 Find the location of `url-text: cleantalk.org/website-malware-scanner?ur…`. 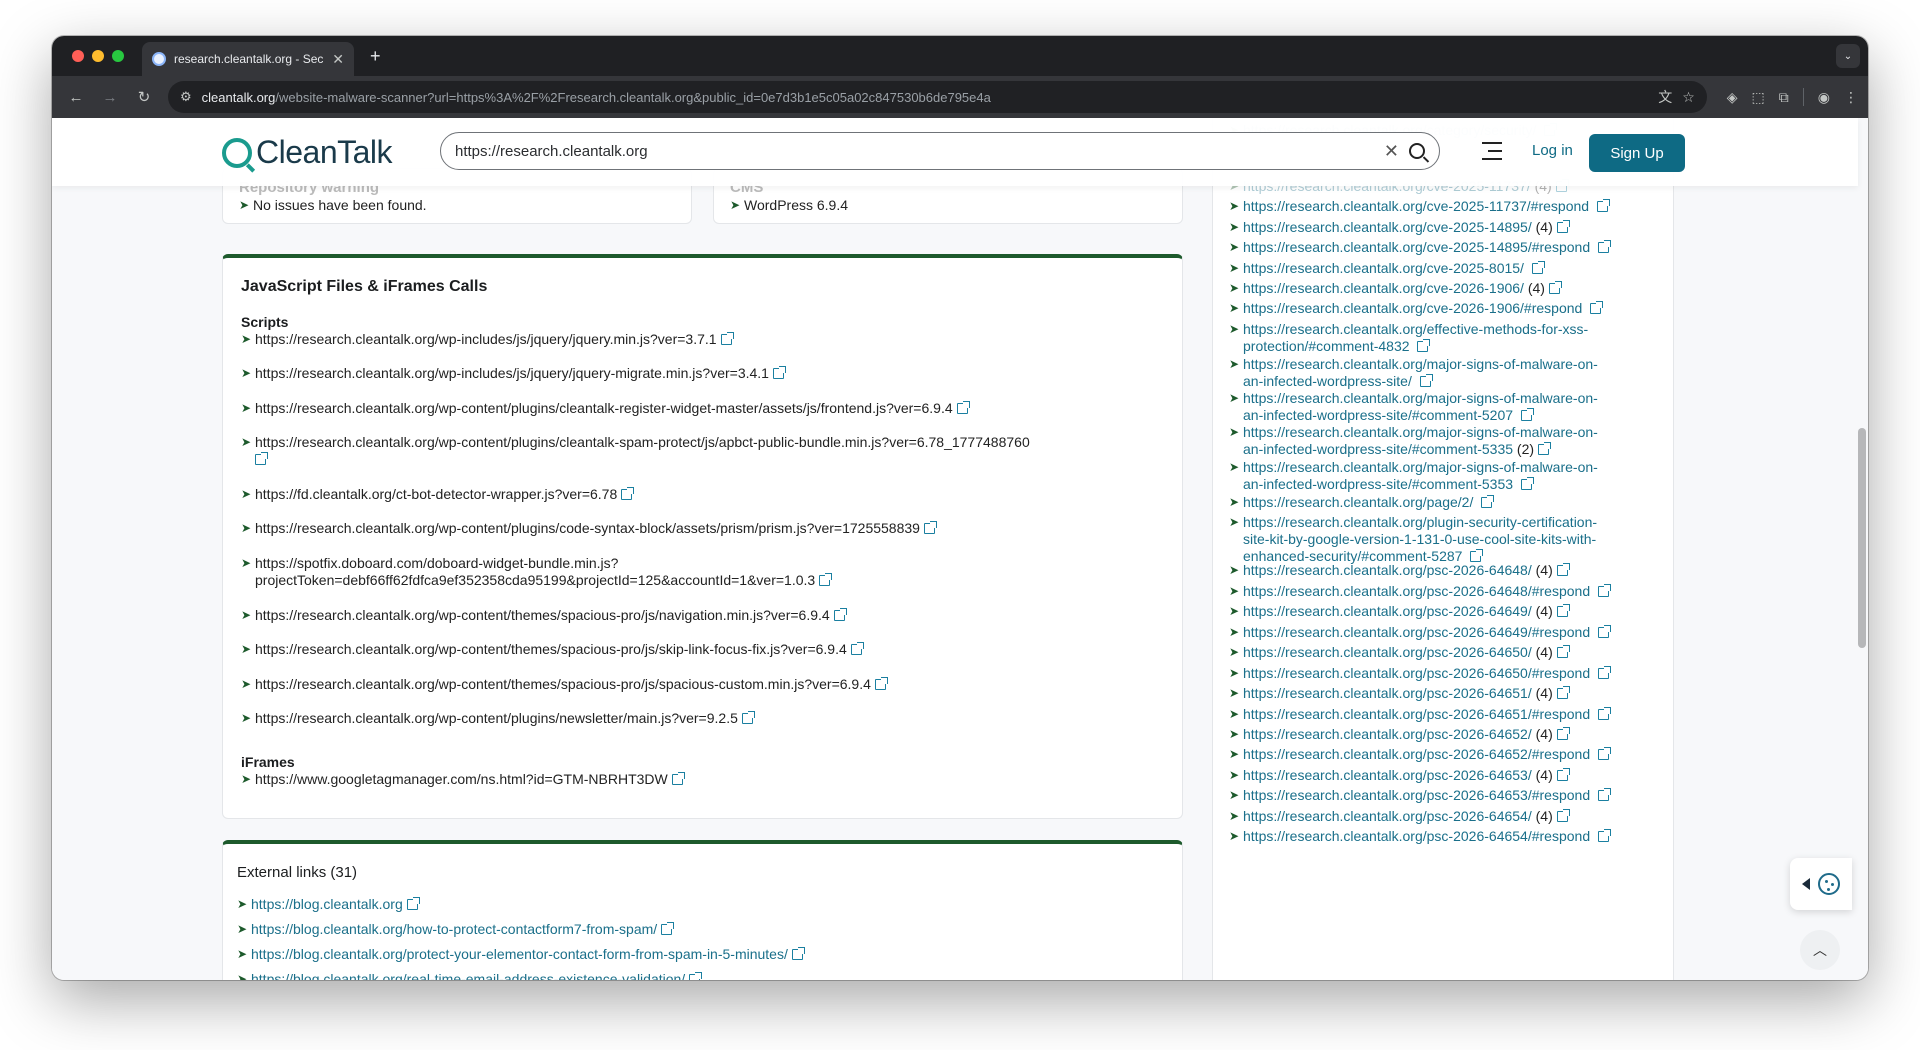

url-text: cleantalk.org/website-malware-scanner?ur… is located at coordinates (925, 97).